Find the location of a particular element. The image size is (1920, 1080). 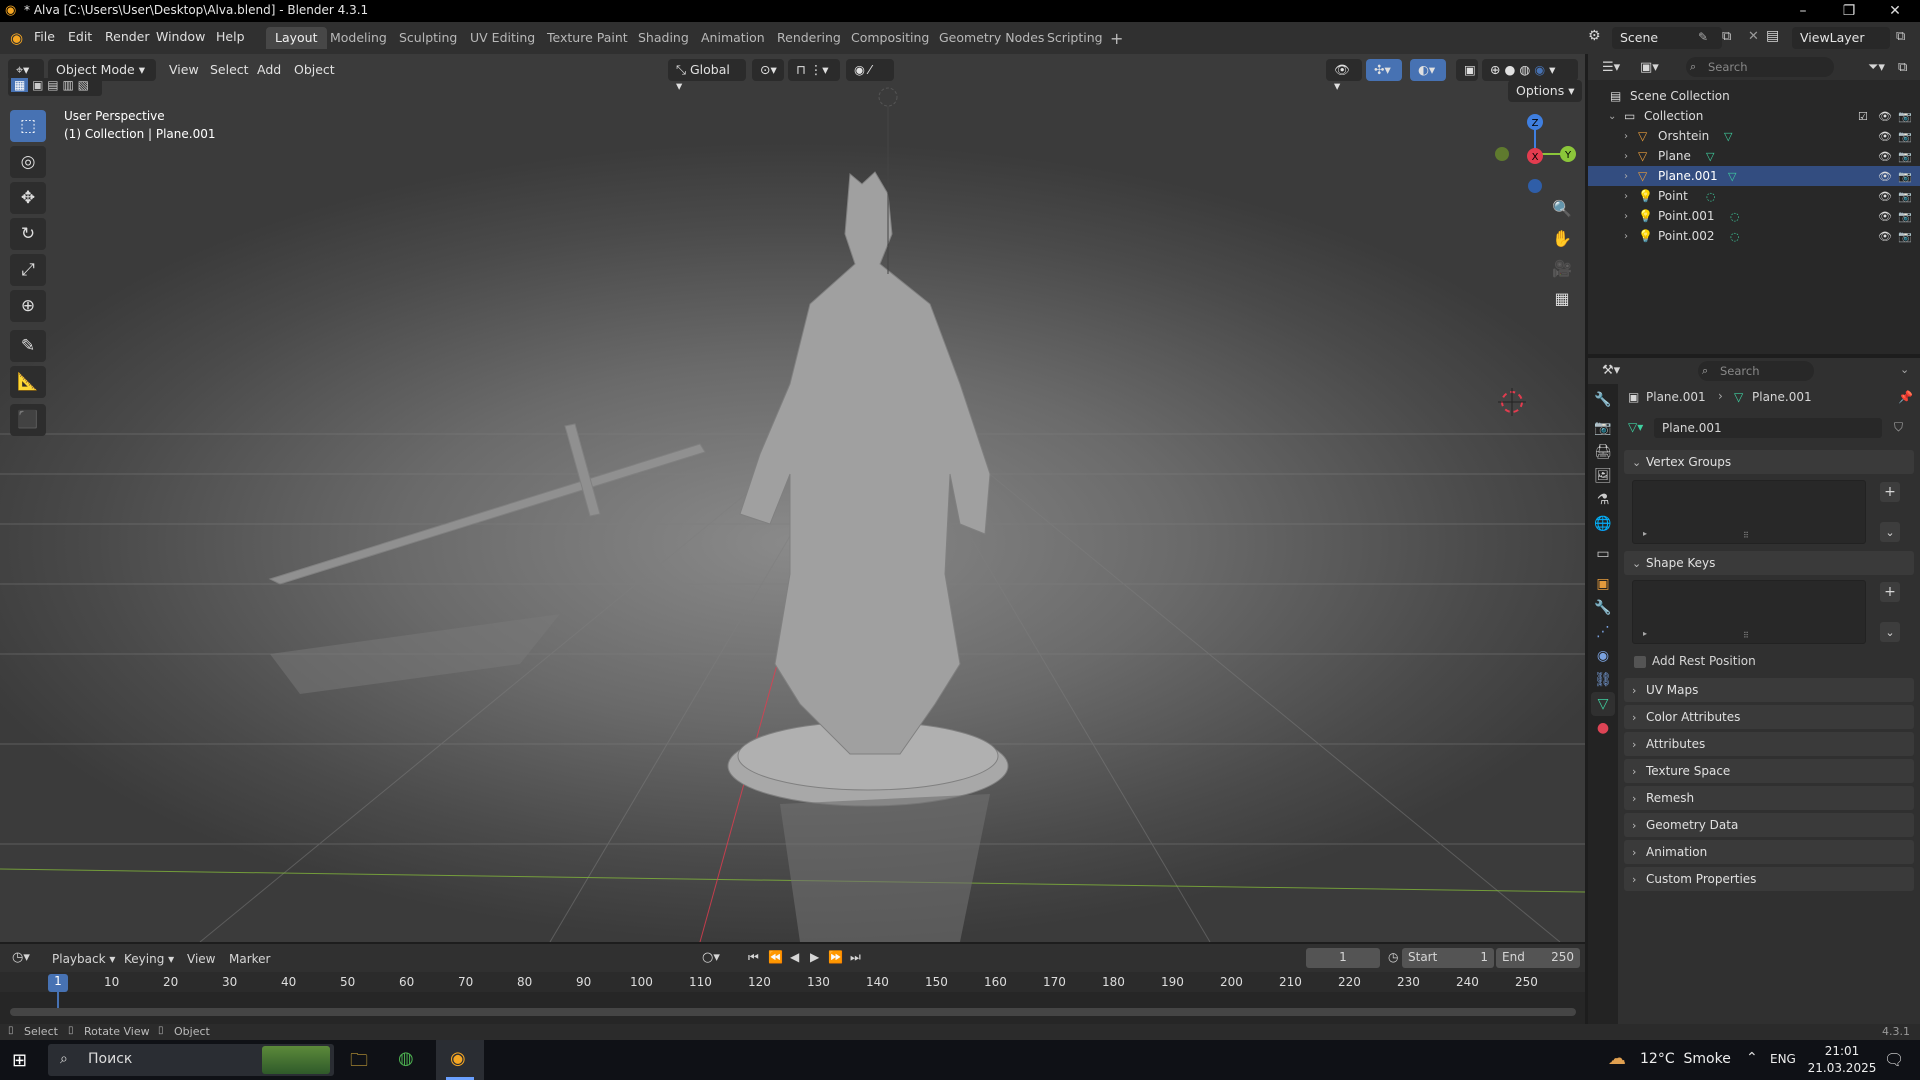

play-reverse-icon: ◀ is located at coordinates (794, 957).